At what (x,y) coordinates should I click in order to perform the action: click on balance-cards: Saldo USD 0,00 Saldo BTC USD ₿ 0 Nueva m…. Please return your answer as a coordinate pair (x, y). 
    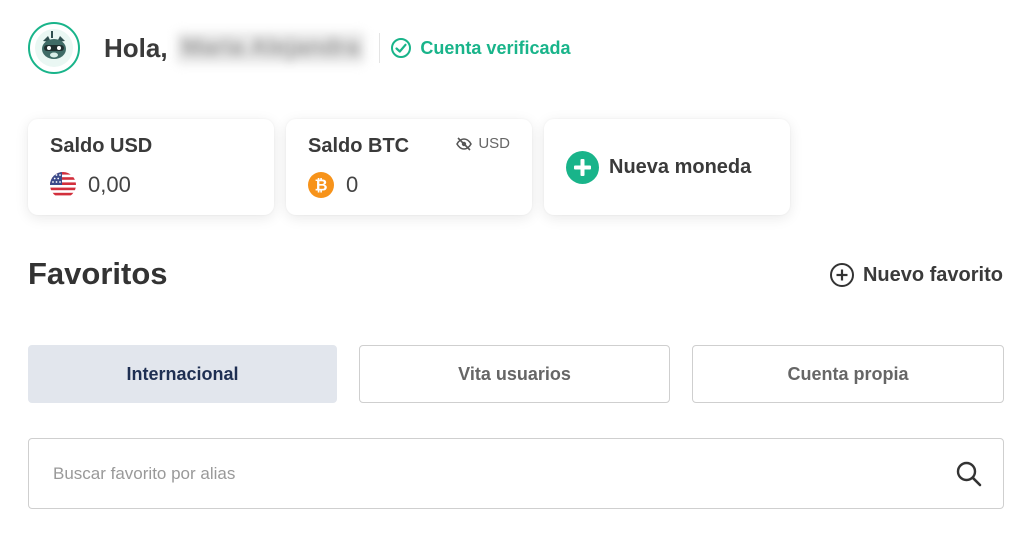
    Looking at the image, I should click on (409, 167).